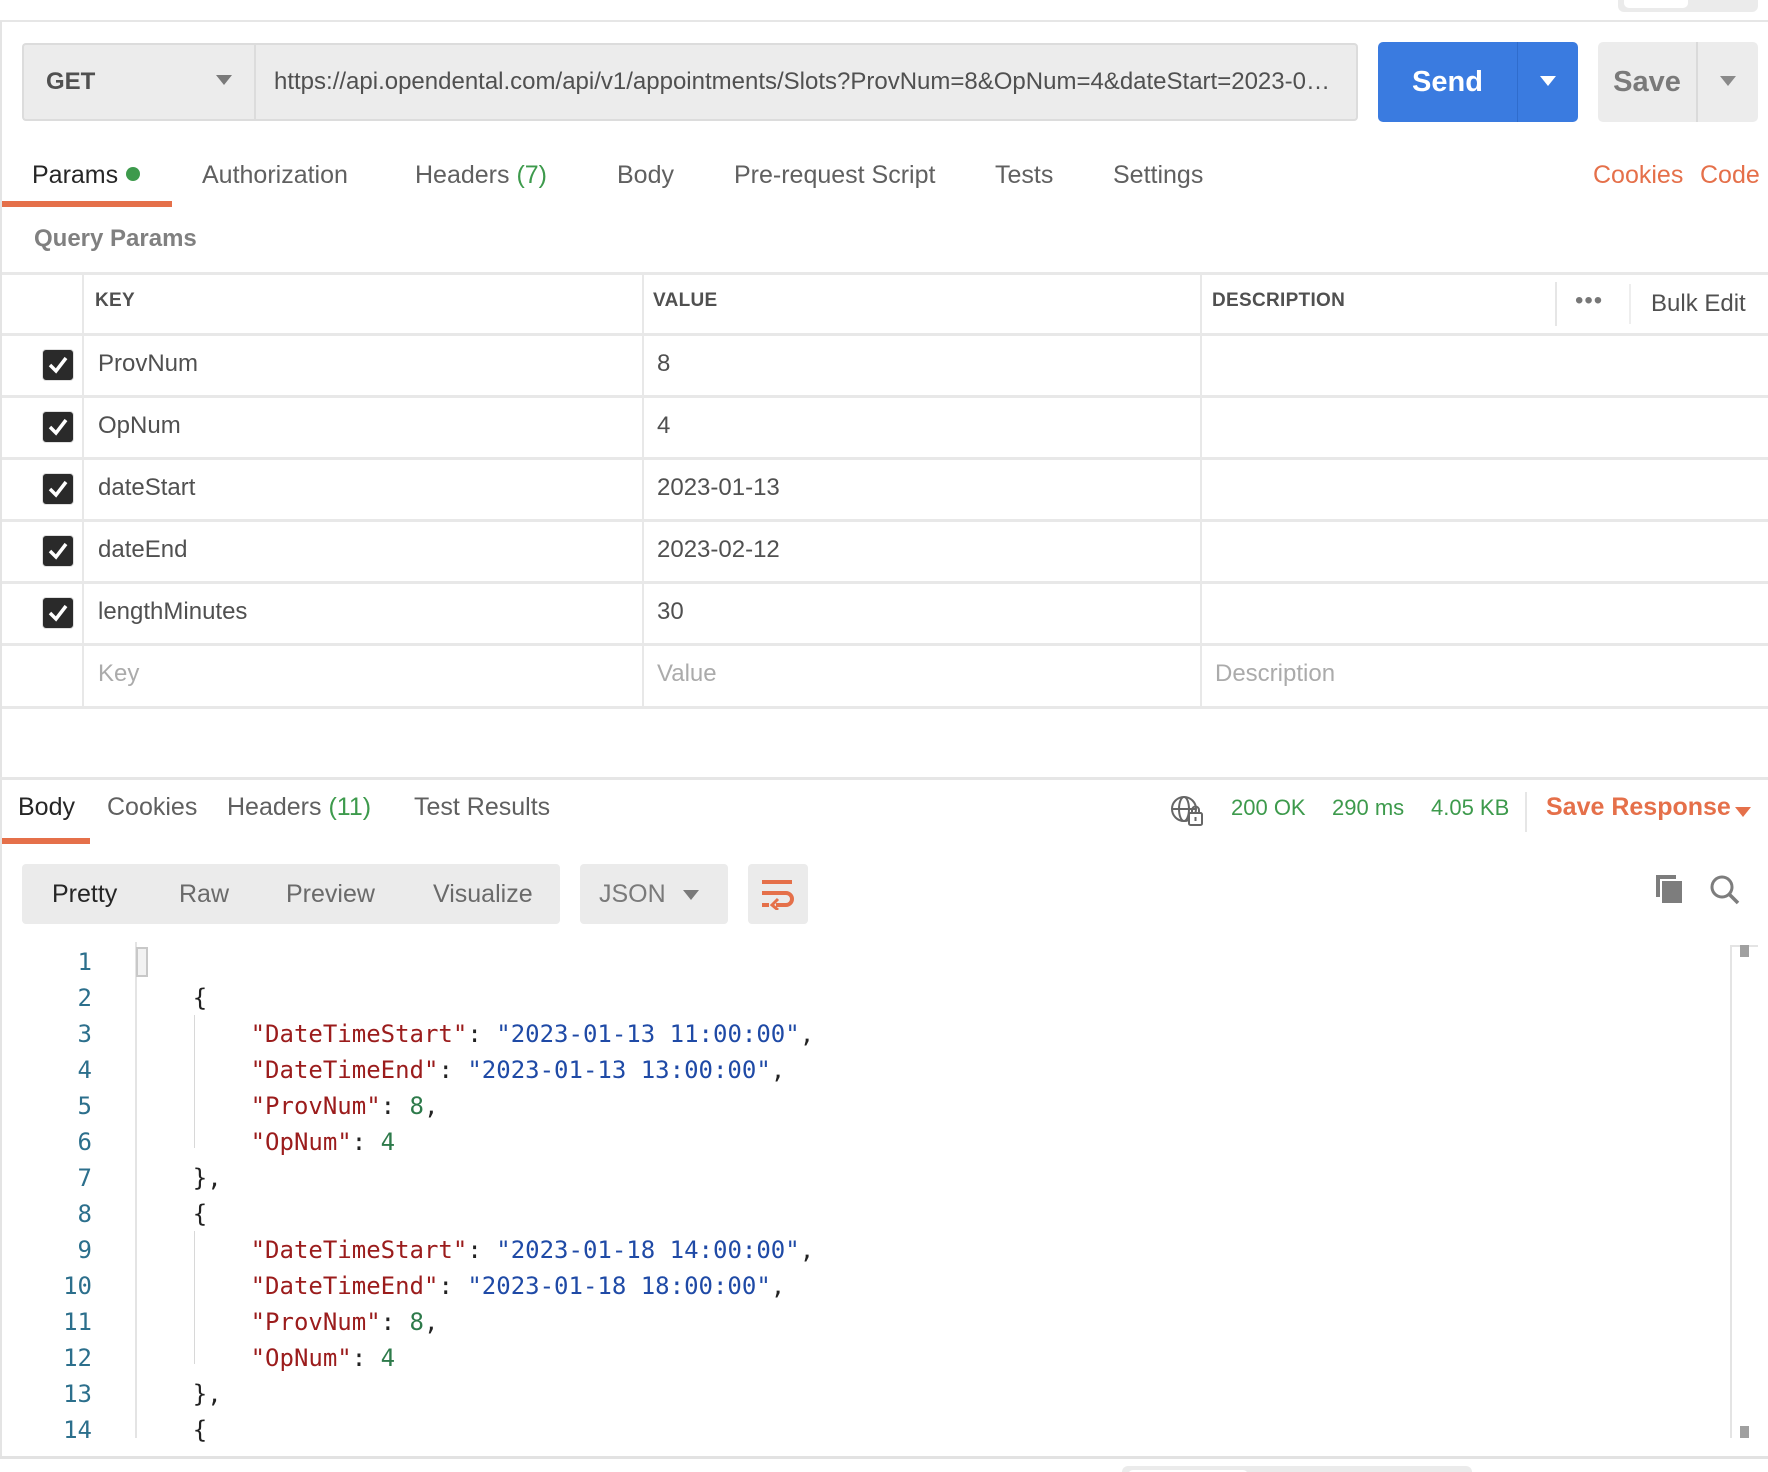 This screenshot has width=1768, height=1472. Describe the element at coordinates (865, 962) in the screenshot. I see `code-line: 1[` at that location.